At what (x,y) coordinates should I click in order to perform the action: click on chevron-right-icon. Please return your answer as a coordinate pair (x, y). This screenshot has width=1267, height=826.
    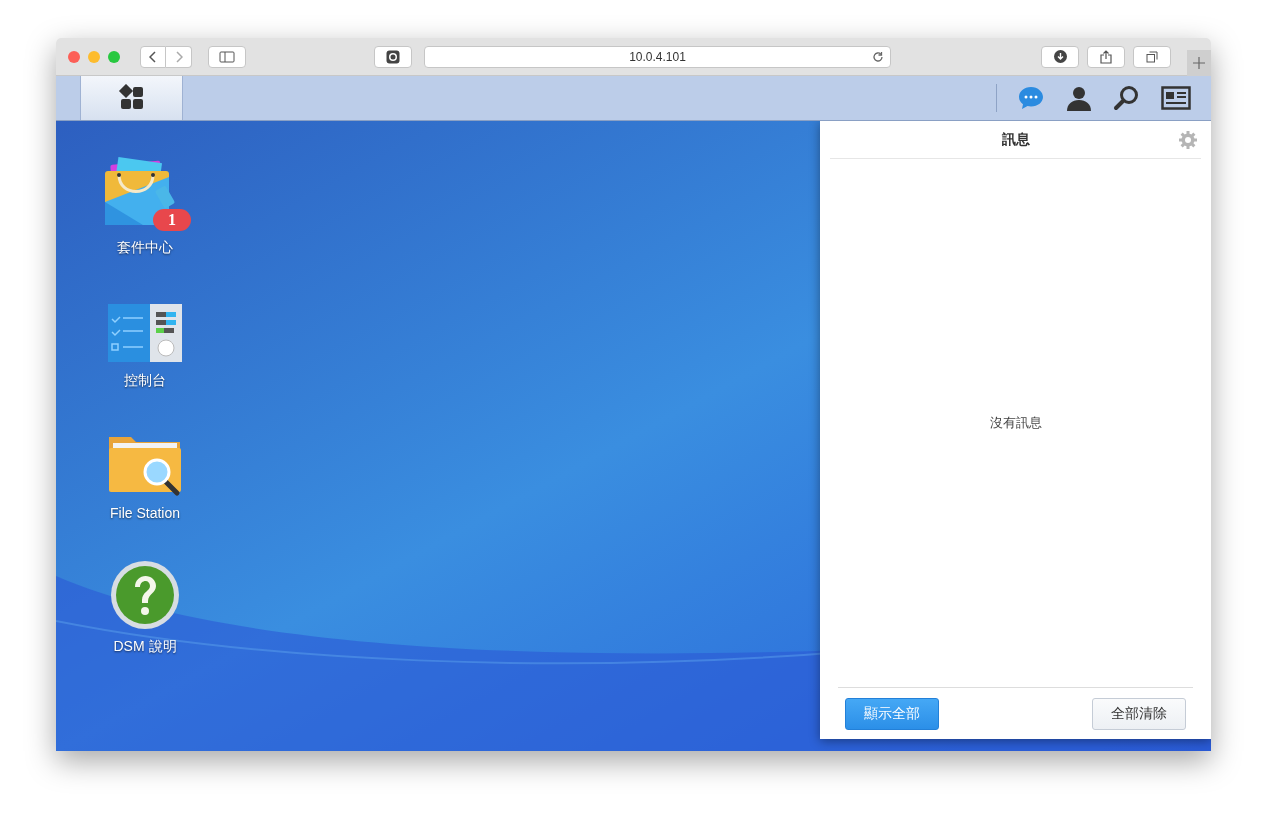
    Looking at the image, I should click on (178, 56).